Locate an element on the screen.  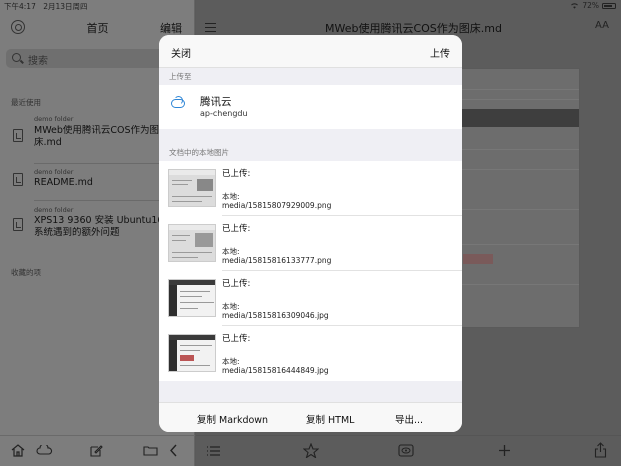
search-placeholder: 搜索 is located at coordinates (38, 61).